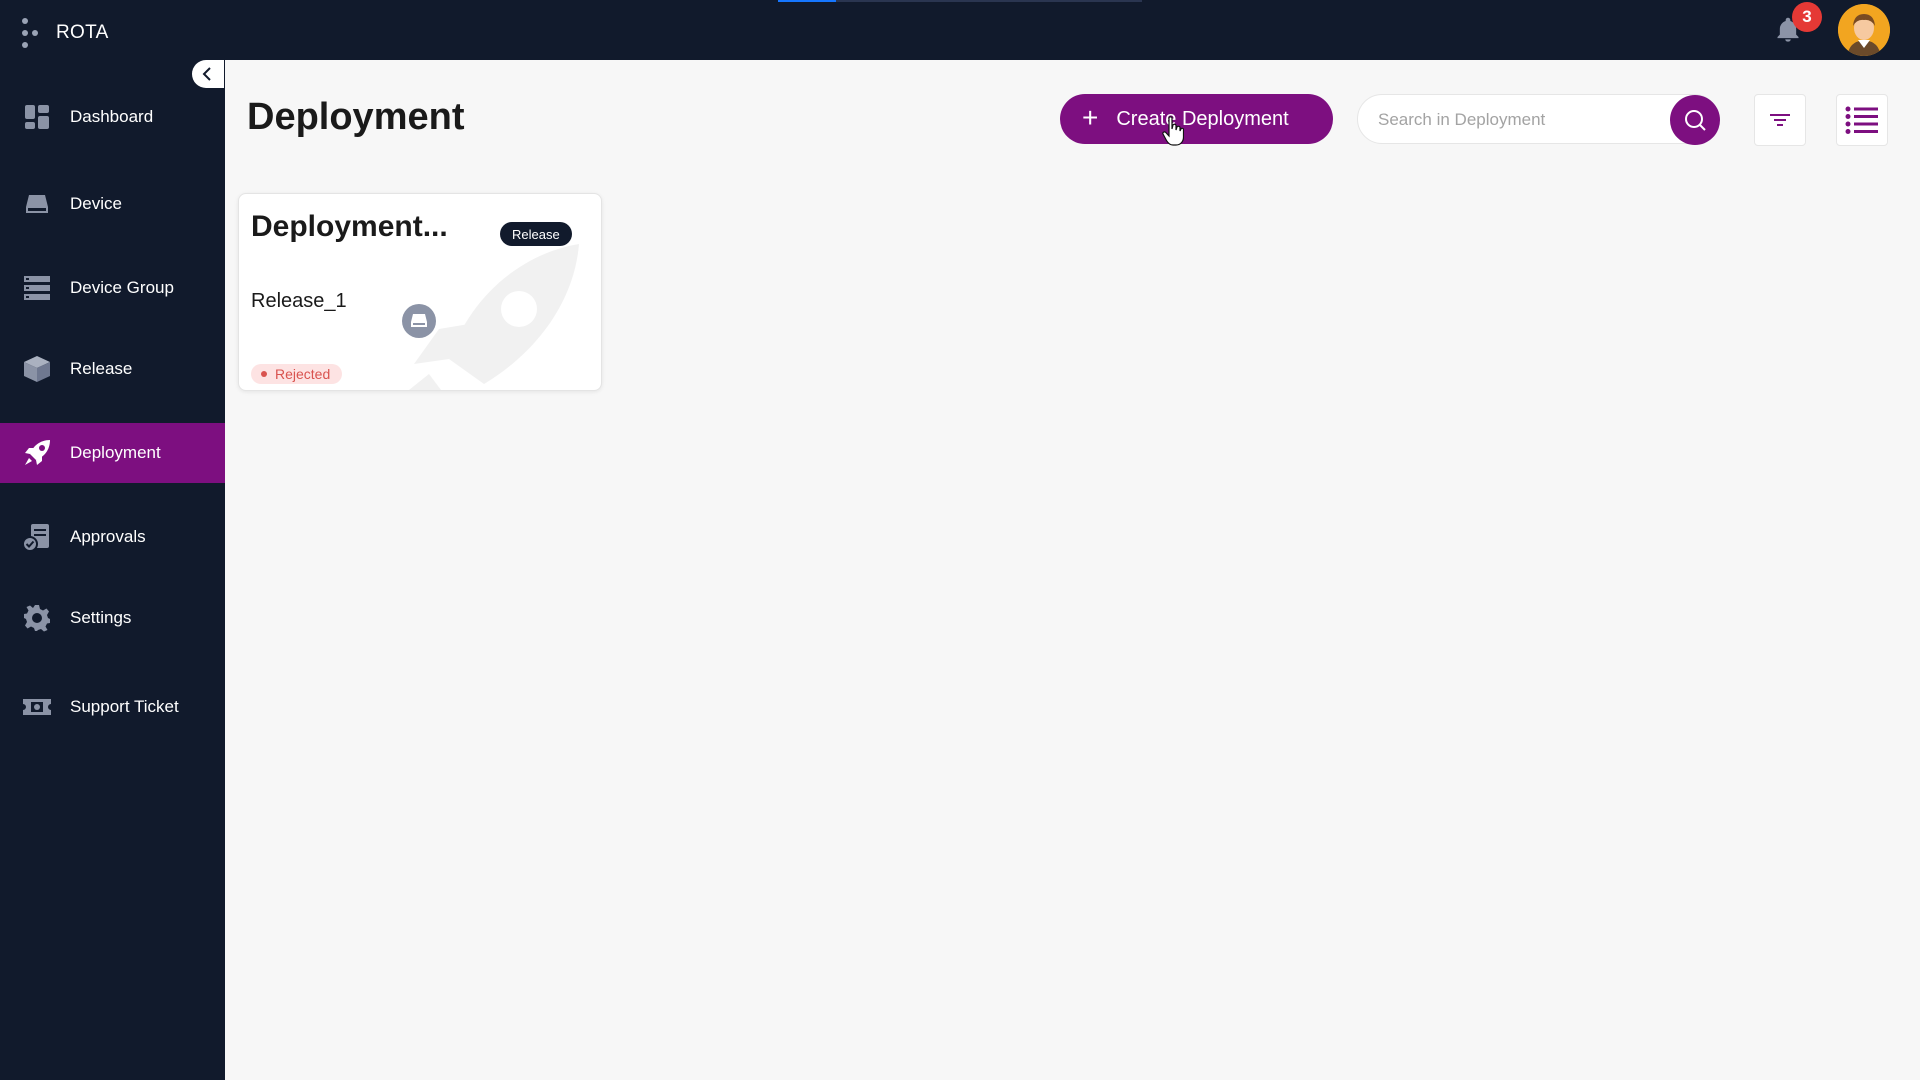 This screenshot has height=1080, width=1920. What do you see at coordinates (1513, 120) in the screenshot?
I see `search-input` at bounding box center [1513, 120].